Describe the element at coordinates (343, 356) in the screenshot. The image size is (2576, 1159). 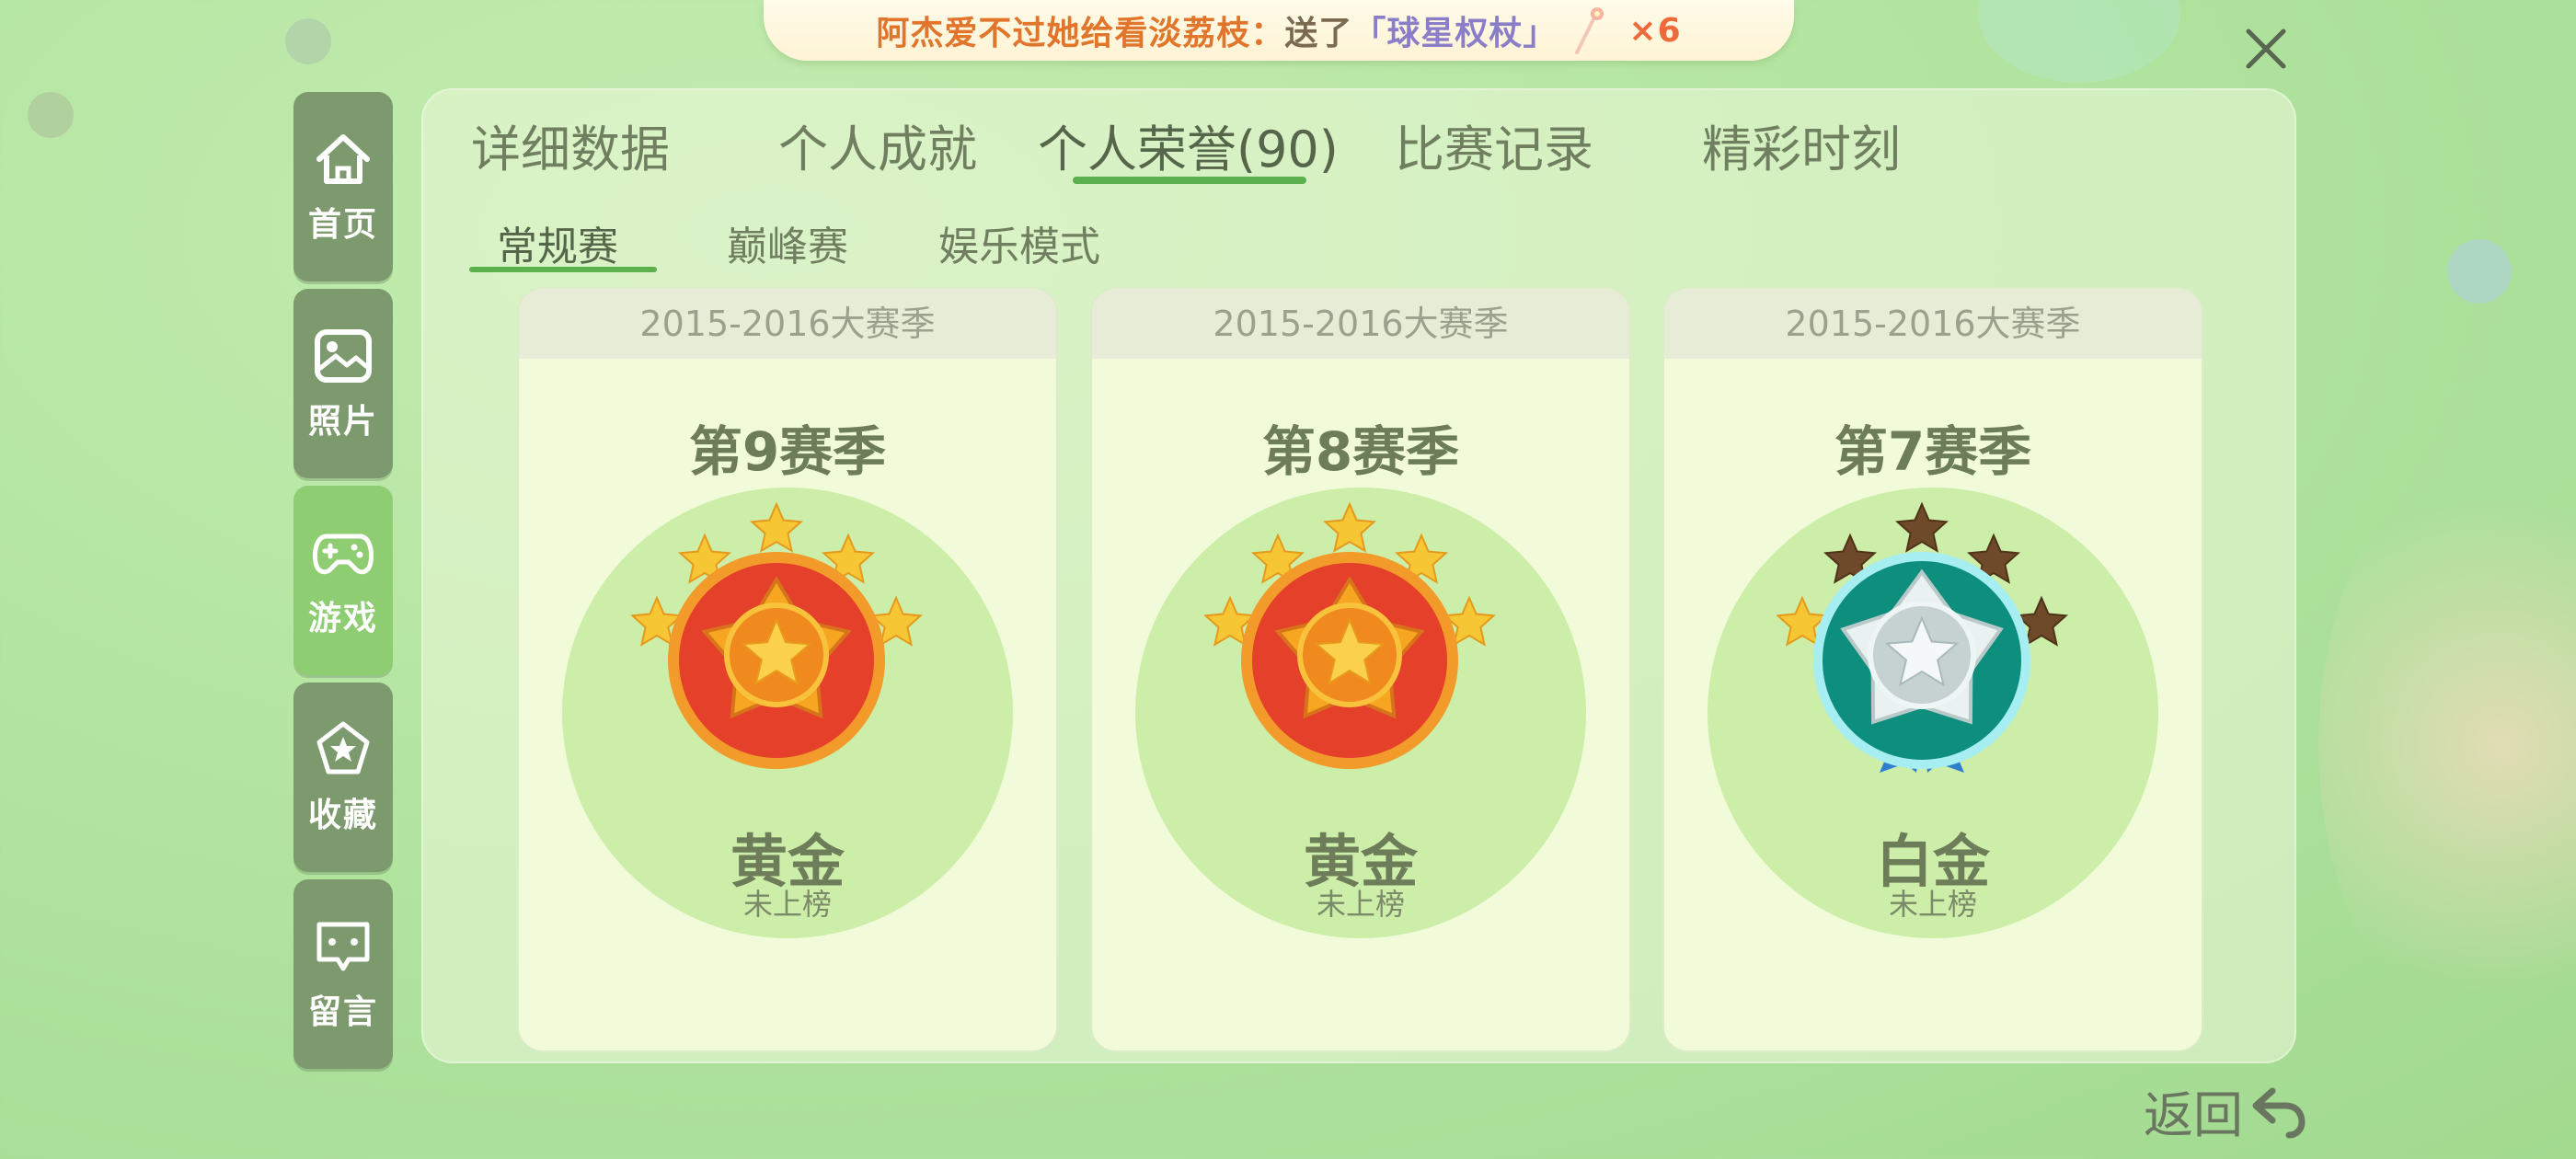
I see `image-icon` at that location.